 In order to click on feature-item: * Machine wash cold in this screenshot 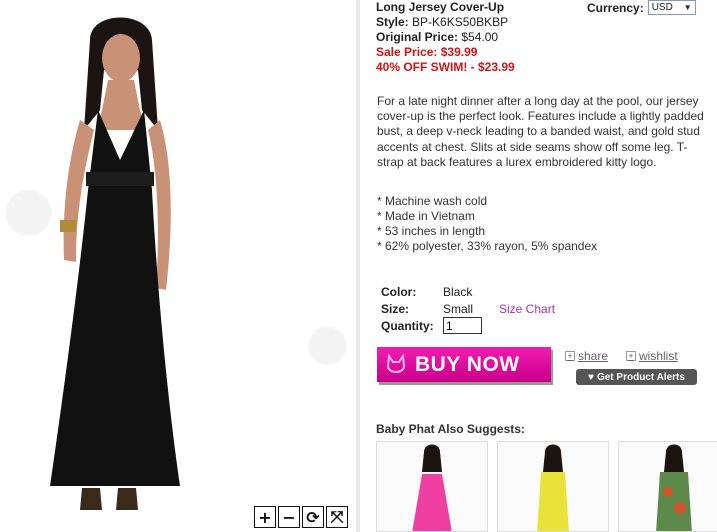, I will do `click(432, 201)`.